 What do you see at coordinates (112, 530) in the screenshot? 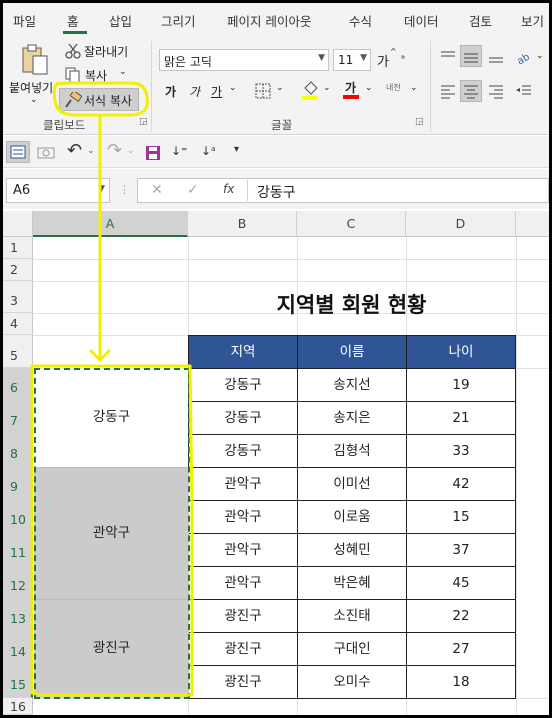
I see `annotation-box` at bounding box center [112, 530].